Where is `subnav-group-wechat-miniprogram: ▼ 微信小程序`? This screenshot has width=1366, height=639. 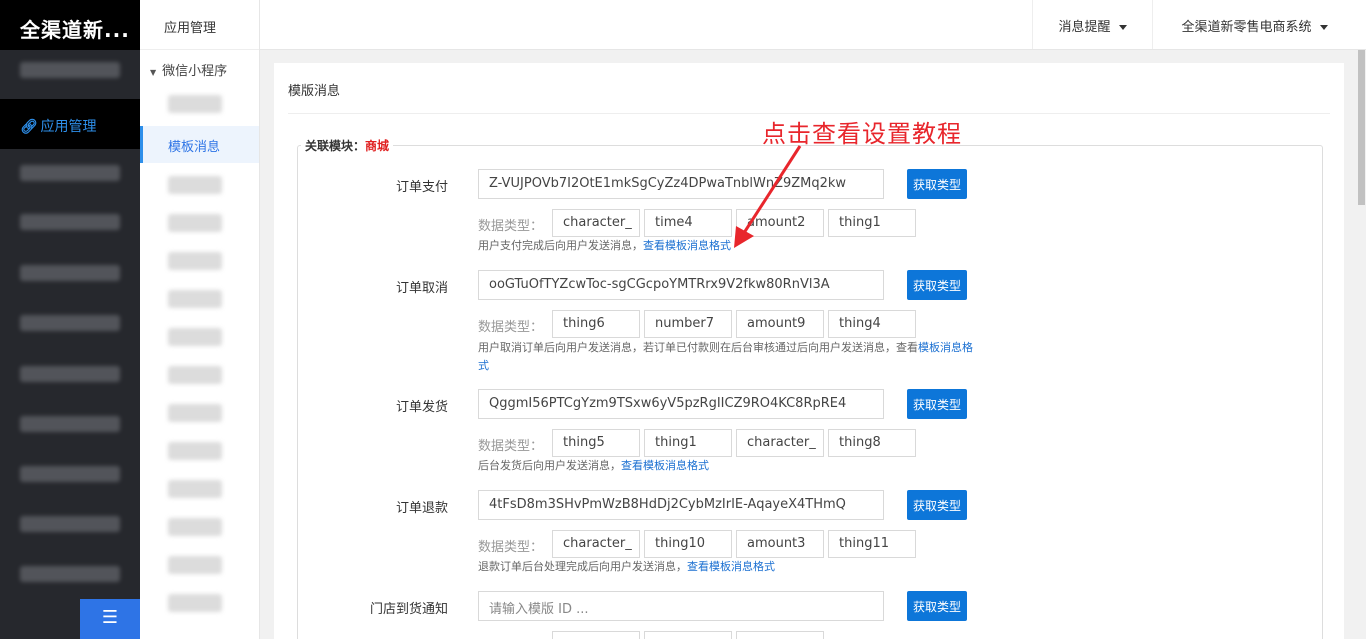
subnav-group-wechat-miniprogram: ▼ 微信小程序 is located at coordinates (199, 68).